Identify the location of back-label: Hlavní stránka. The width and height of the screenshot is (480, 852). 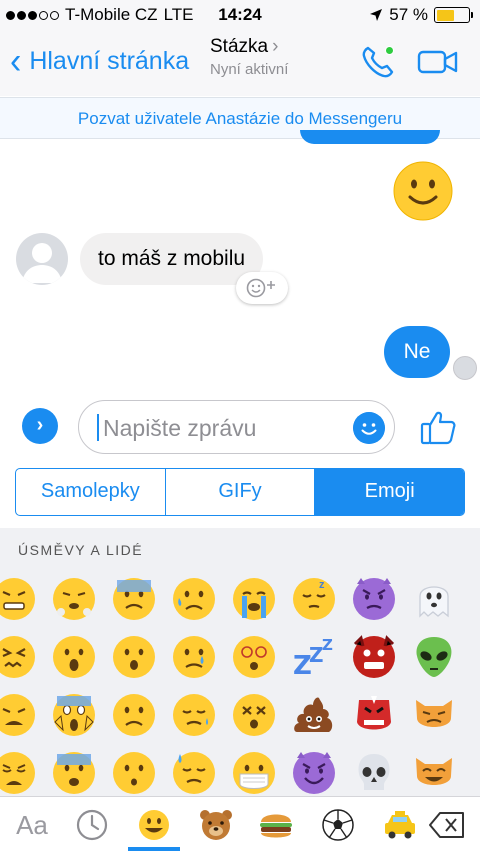
(109, 60).